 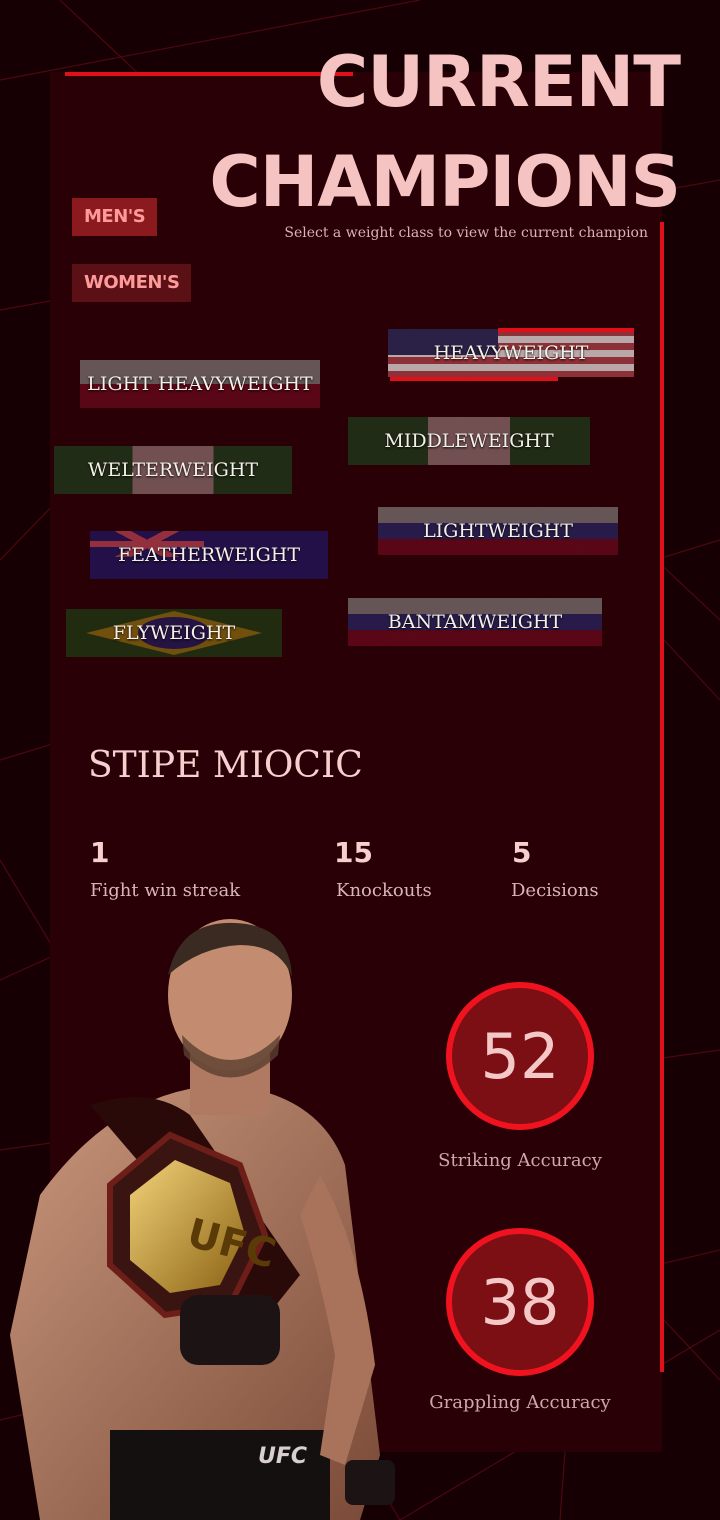 I want to click on weightclass-featherweight: FEATHERWEIGHT, so click(x=209, y=555).